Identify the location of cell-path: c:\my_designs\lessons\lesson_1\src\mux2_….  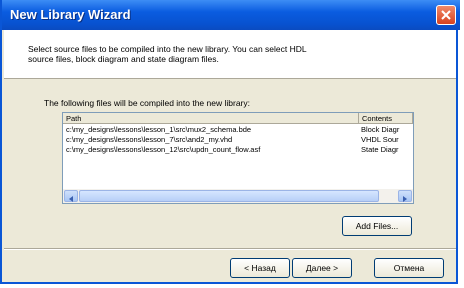
(159, 129).